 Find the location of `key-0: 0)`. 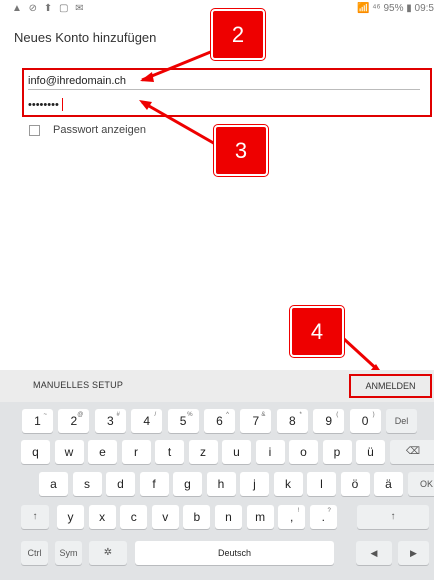

key-0: 0) is located at coordinates (365, 421).